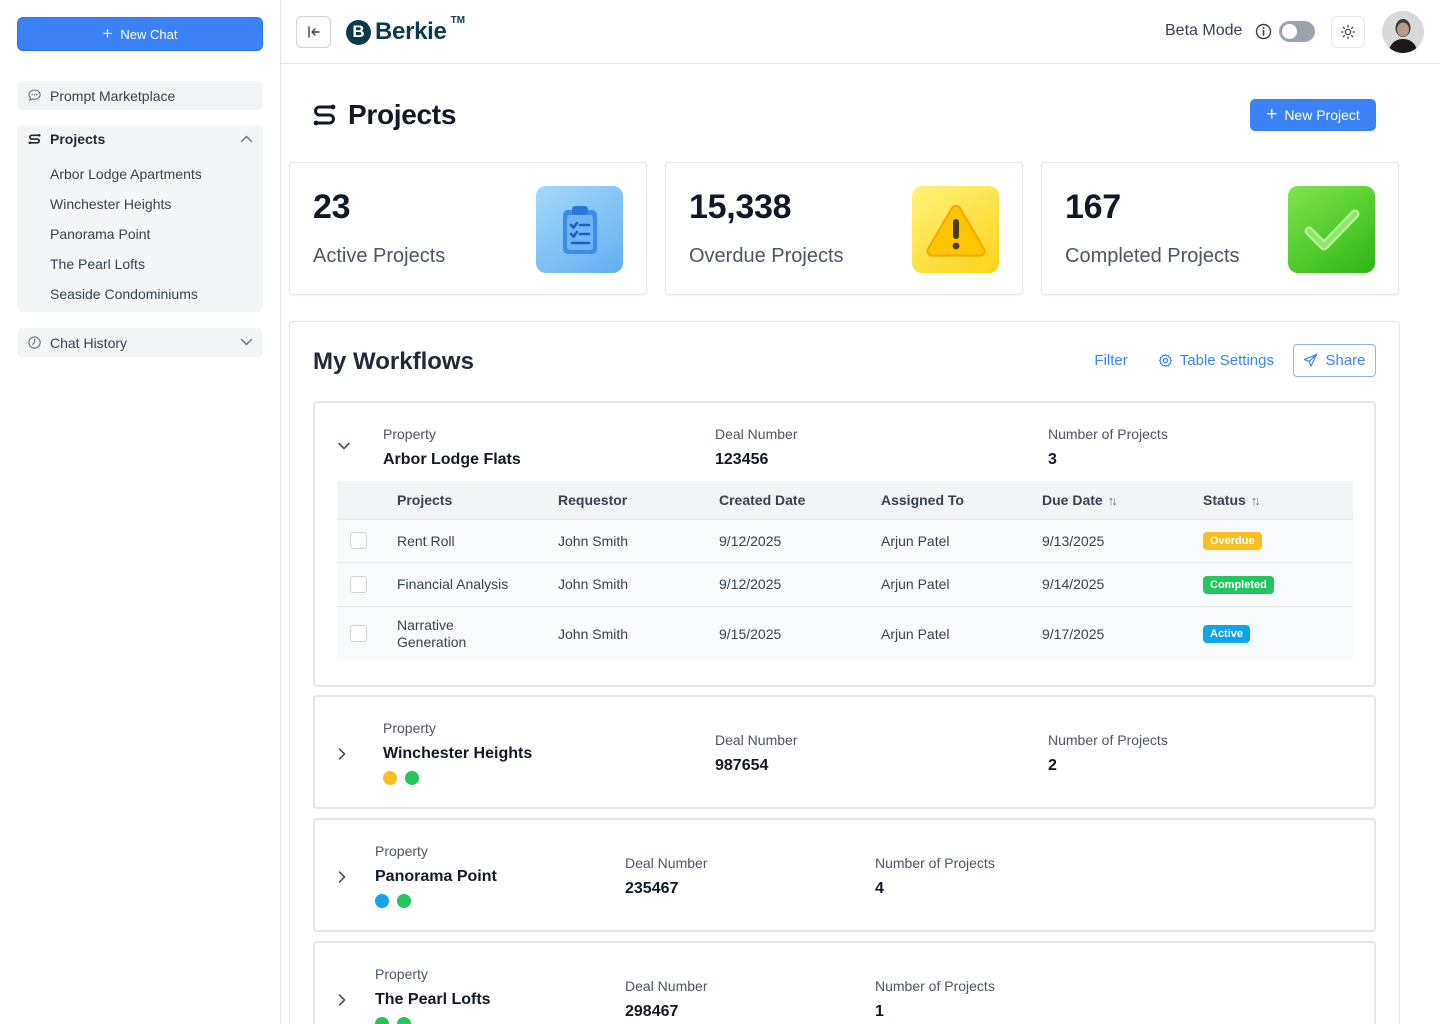 The height and width of the screenshot is (1024, 1440). Describe the element at coordinates (1052, 459) in the screenshot. I see `num-projects-value: 3` at that location.